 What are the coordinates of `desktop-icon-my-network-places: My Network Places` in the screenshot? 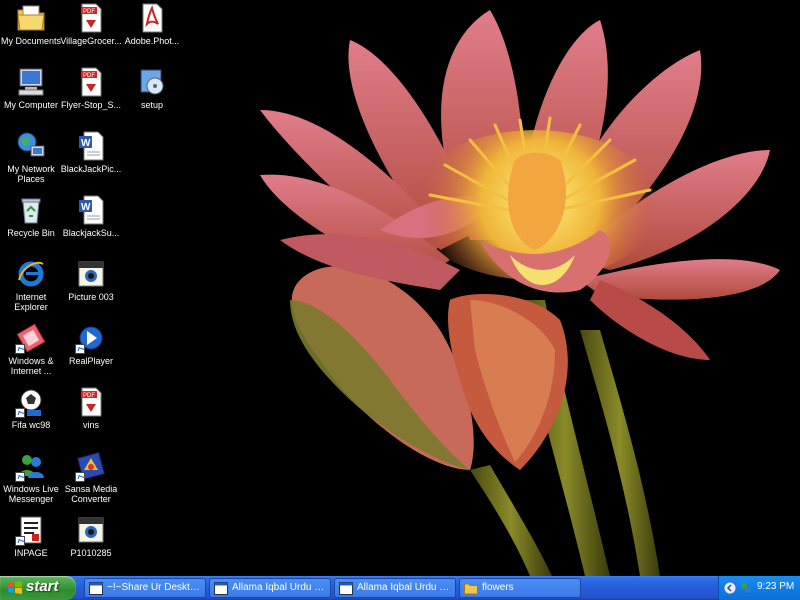 It's located at (31, 157).